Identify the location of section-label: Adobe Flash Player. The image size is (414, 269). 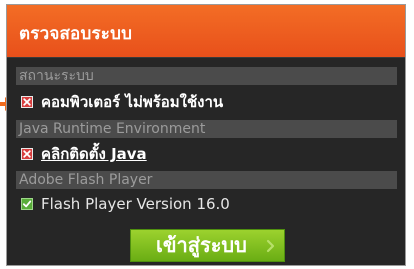
(86, 180).